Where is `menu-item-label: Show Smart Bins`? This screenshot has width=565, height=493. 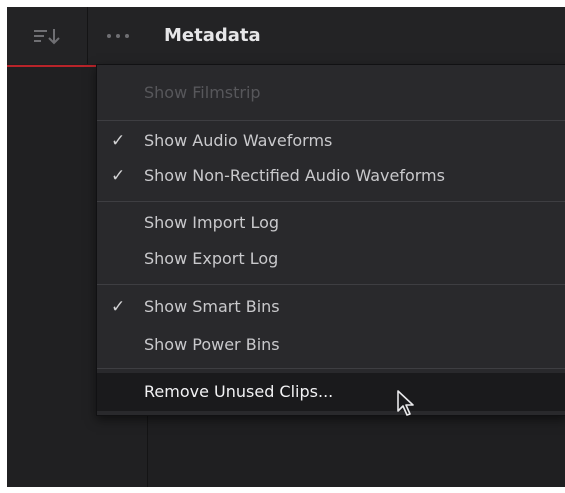 menu-item-label: Show Smart Bins is located at coordinates (212, 306).